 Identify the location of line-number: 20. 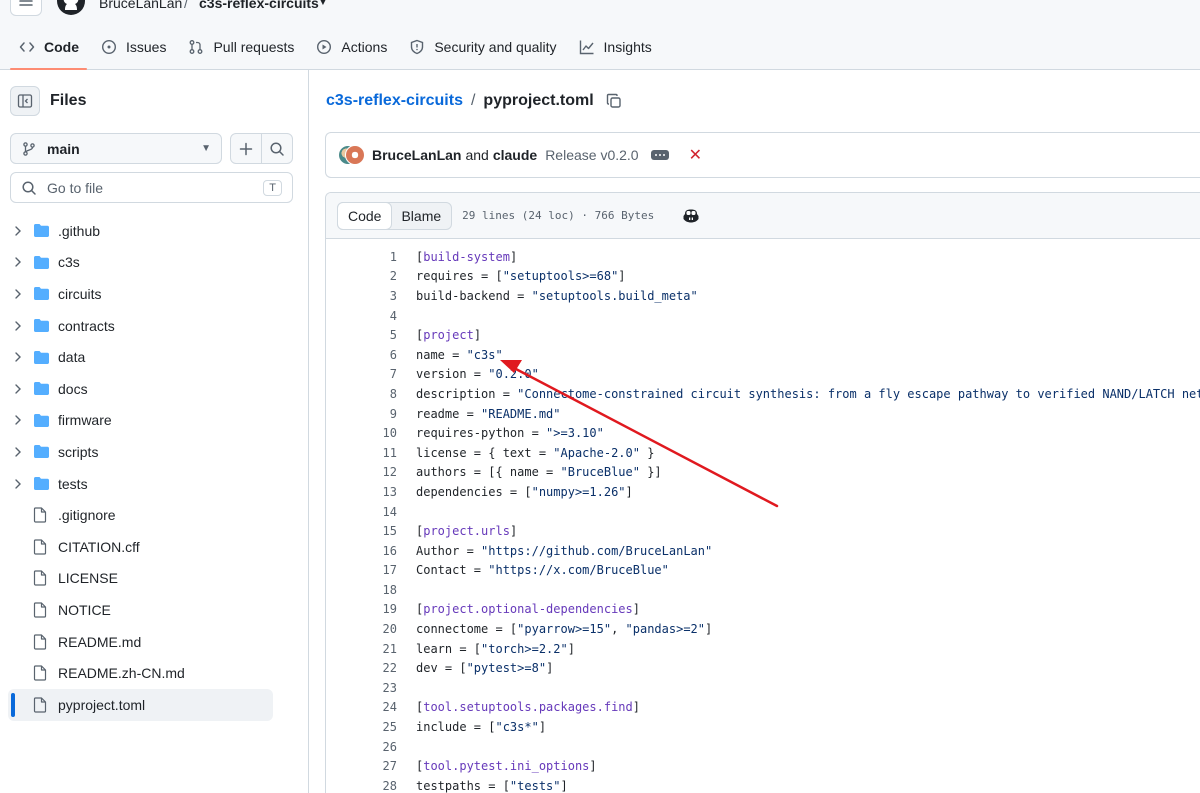
(361, 629).